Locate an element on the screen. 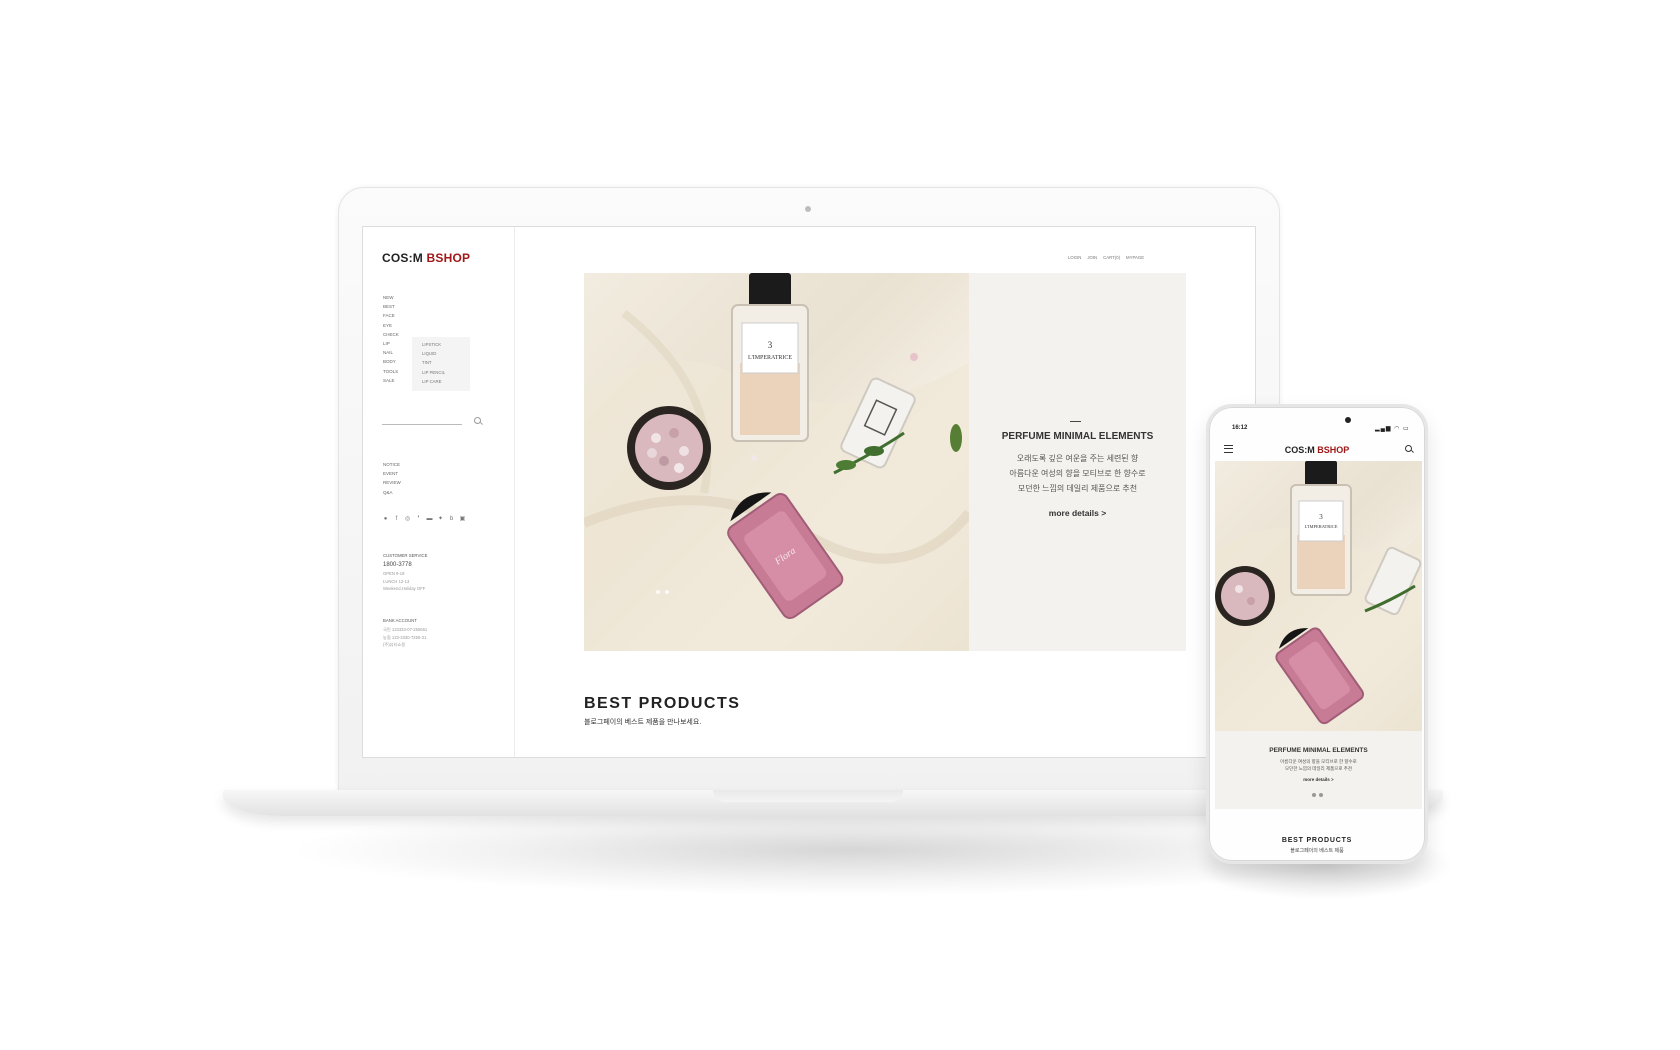 The image size is (1680, 1050). nav-item-notice: NOTICE is located at coordinates (392, 464).